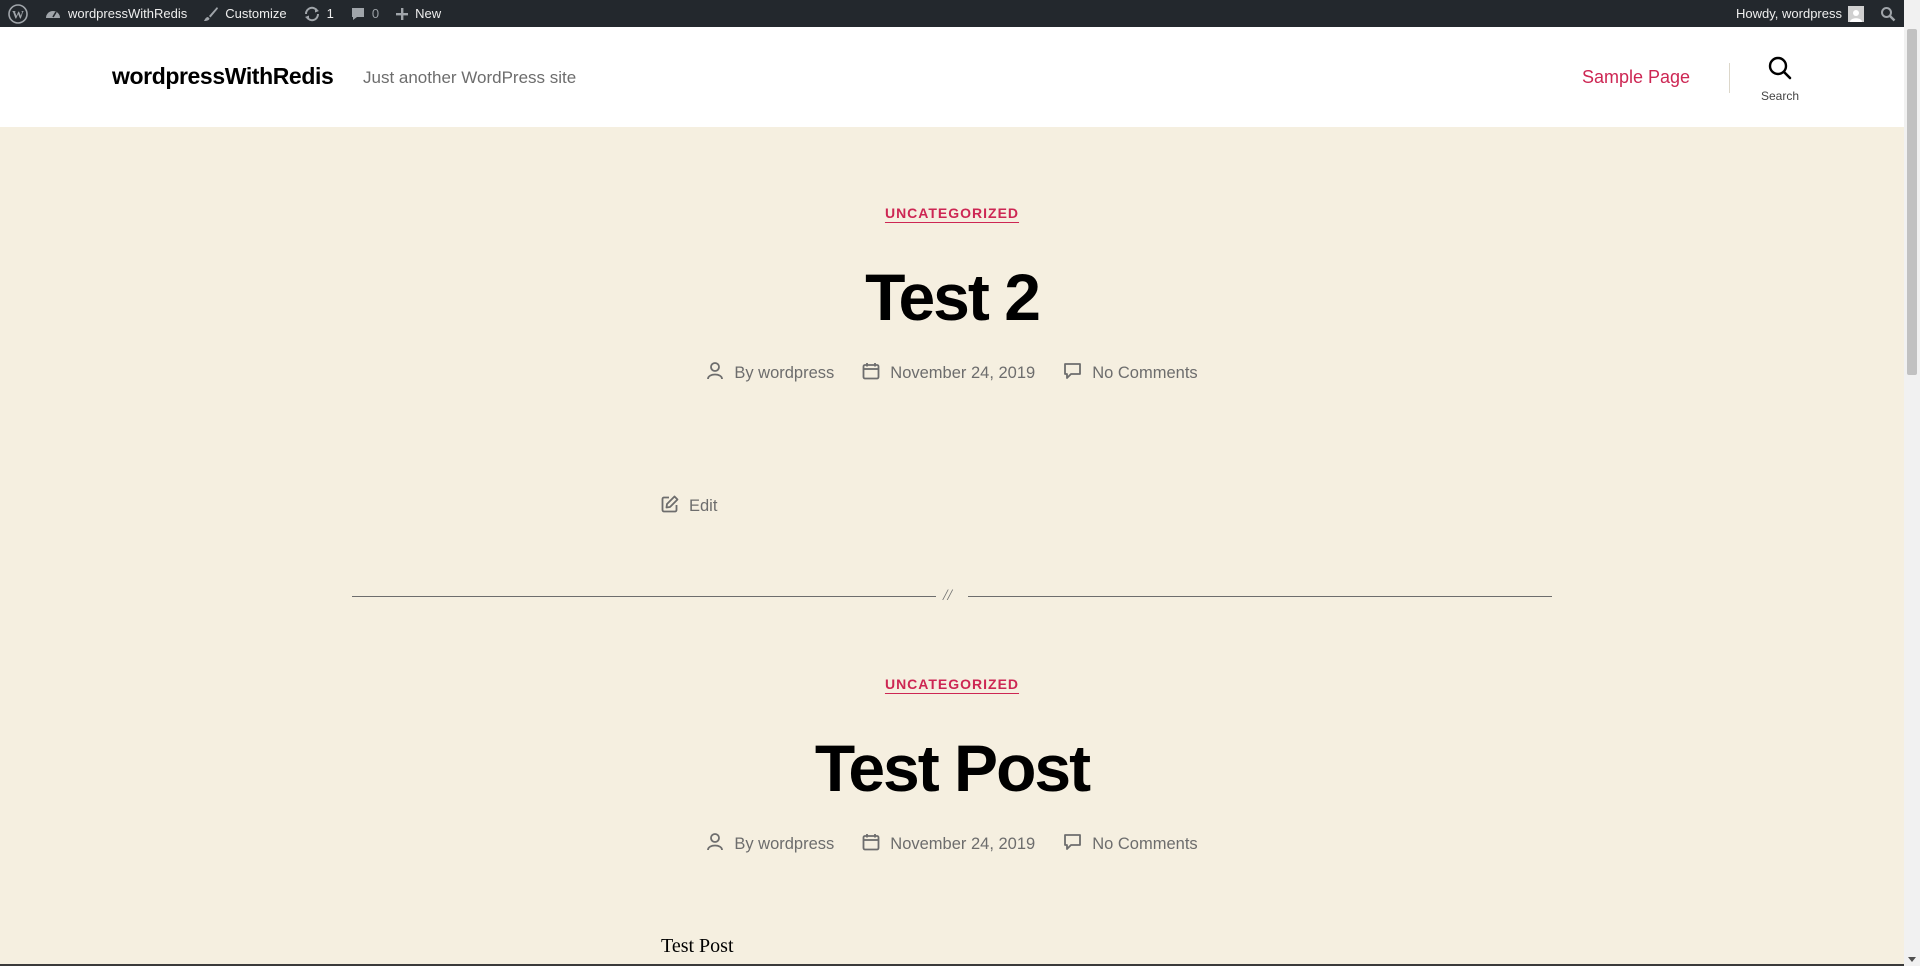 Image resolution: width=1920 pixels, height=966 pixels. I want to click on separator-line-right, so click(1260, 596).